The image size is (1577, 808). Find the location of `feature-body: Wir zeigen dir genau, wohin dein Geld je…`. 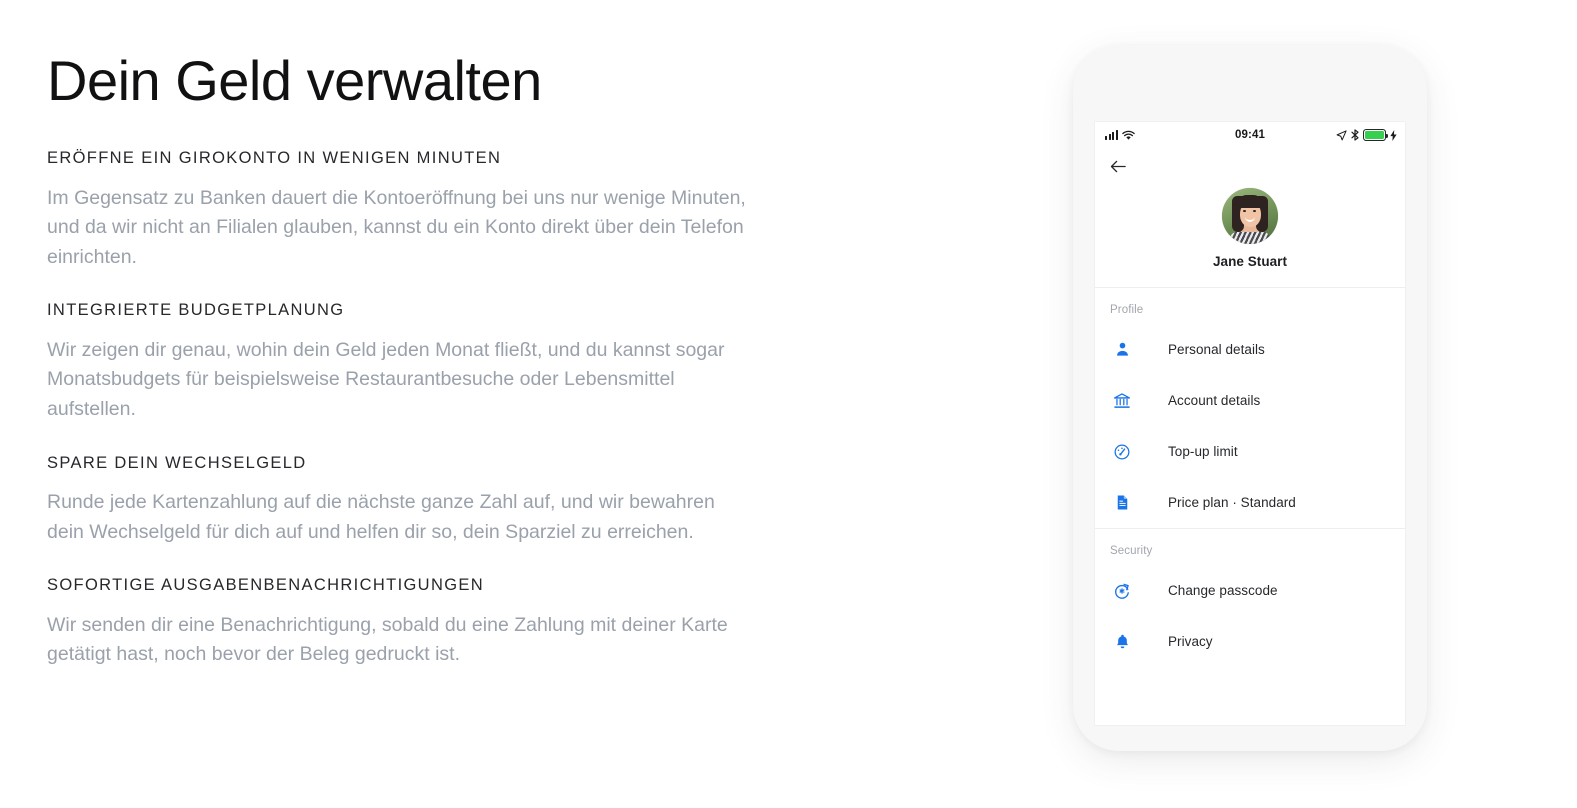

feature-body: Wir zeigen dir genau, wohin dein Geld je… is located at coordinates (386, 379).